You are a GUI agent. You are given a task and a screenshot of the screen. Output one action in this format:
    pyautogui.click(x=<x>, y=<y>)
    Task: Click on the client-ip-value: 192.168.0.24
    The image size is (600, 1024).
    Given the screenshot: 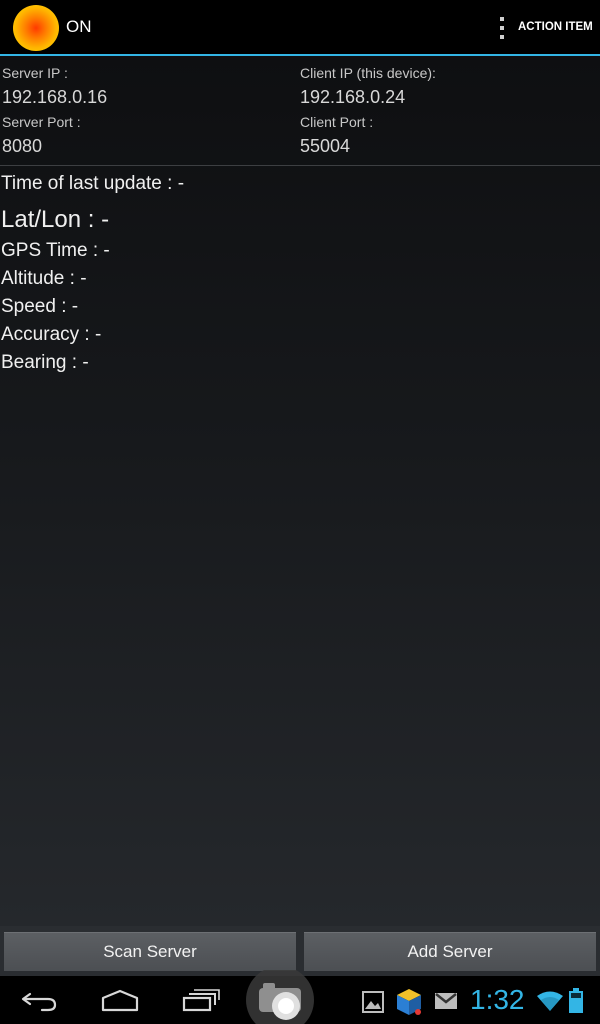 What is the action you would take?
    pyautogui.click(x=353, y=97)
    